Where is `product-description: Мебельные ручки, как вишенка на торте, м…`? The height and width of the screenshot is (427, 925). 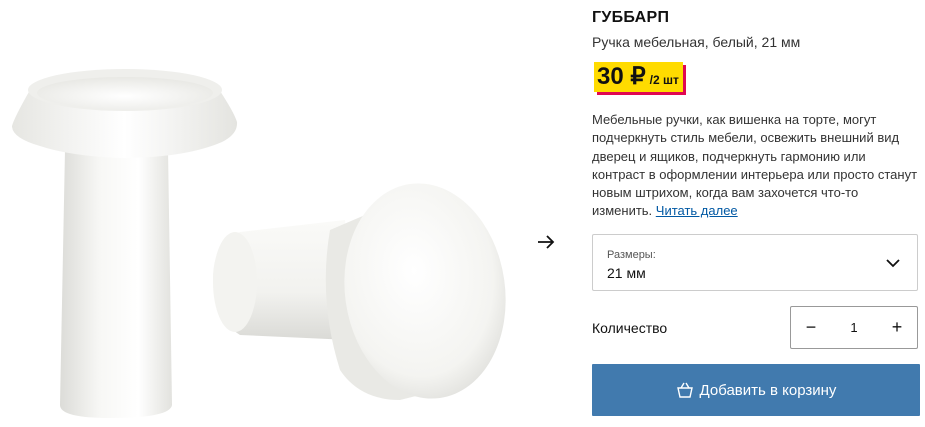
product-description: Мебельные ручки, как вишенка на торте, м… is located at coordinates (756, 166).